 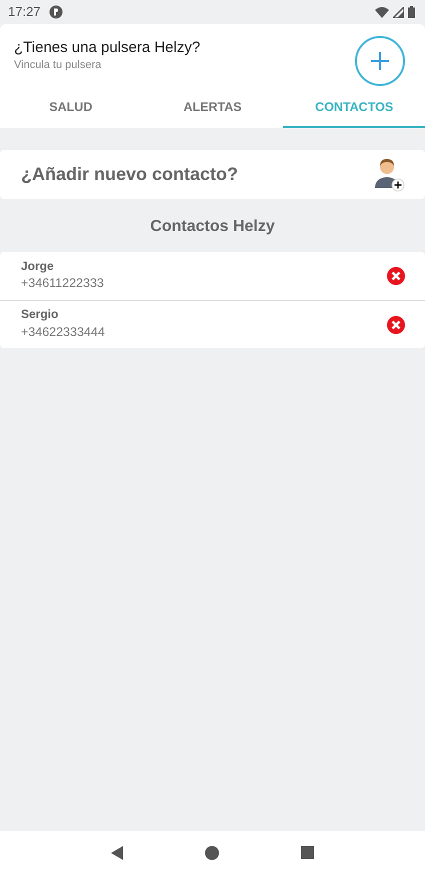 What do you see at coordinates (212, 227) in the screenshot?
I see `section-title: Contactos Helzy` at bounding box center [212, 227].